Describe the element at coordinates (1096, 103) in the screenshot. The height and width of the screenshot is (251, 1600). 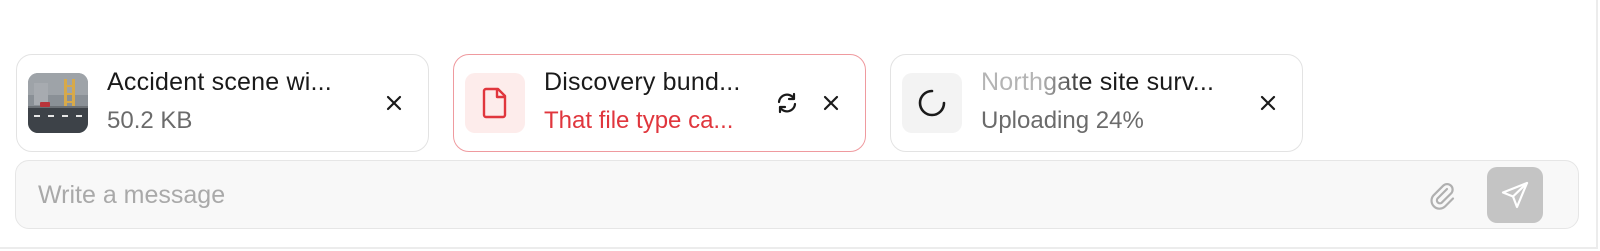
I see `attachment-card-uploading: Northgate site surv... Uploading 24%` at that location.